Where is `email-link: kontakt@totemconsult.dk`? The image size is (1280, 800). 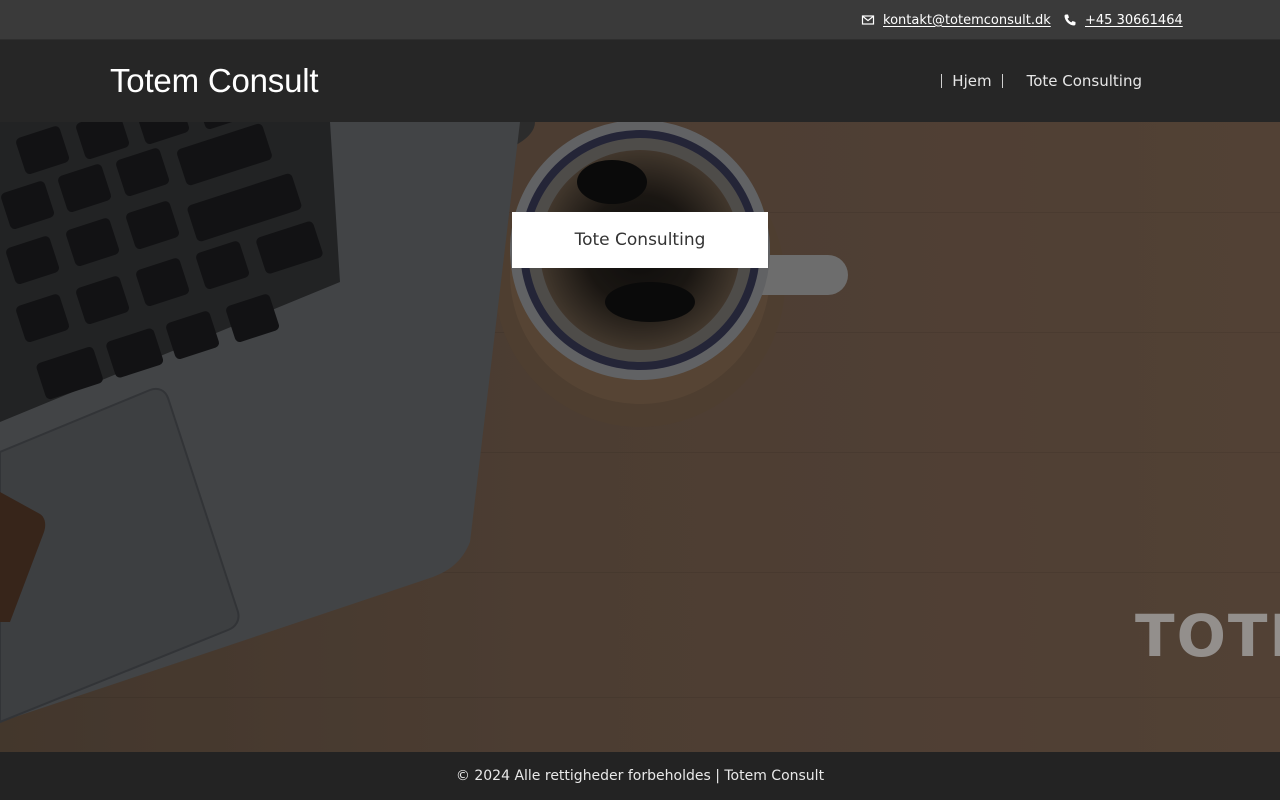 email-link: kontakt@totemconsult.dk is located at coordinates (967, 20).